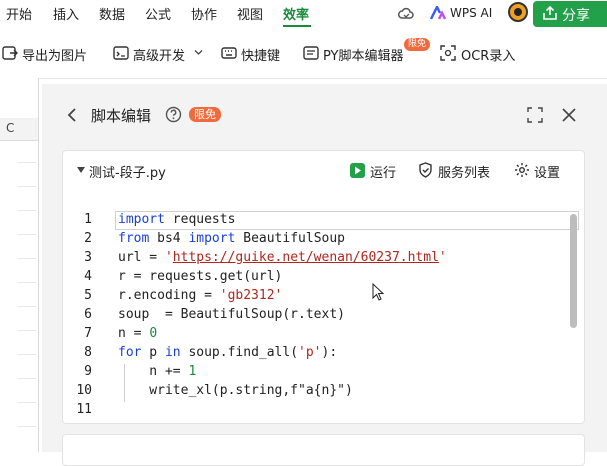 The width and height of the screenshot is (607, 466). What do you see at coordinates (448, 53) in the screenshot?
I see `ocr-scan-icon` at bounding box center [448, 53].